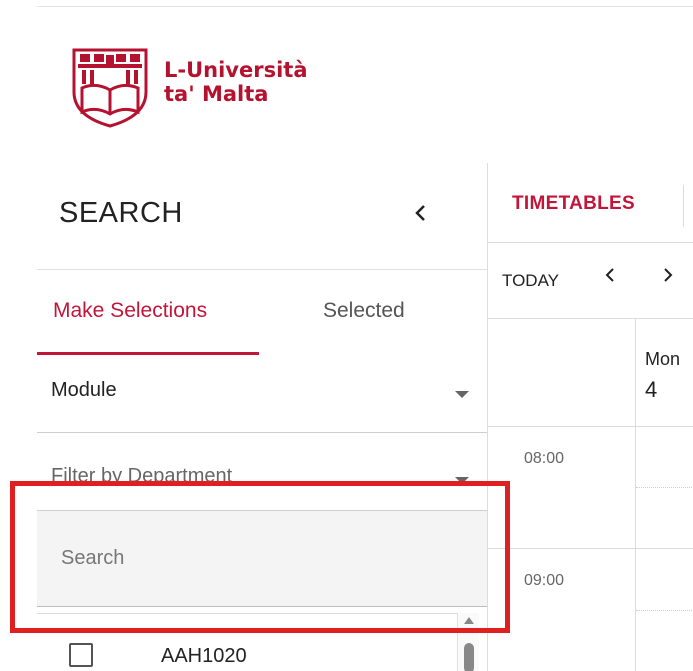 This screenshot has width=693, height=671. What do you see at coordinates (651, 389) in the screenshot?
I see `day-header-number: 4` at bounding box center [651, 389].